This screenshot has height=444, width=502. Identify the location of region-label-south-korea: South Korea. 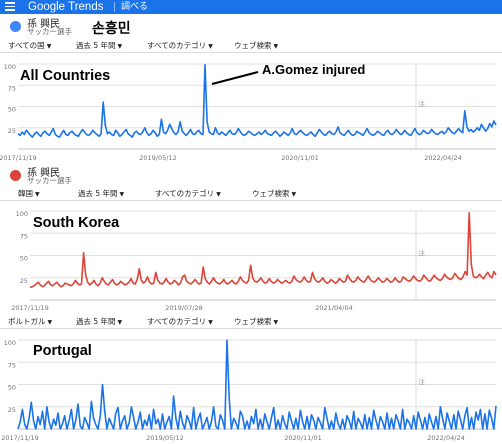
(76, 223).